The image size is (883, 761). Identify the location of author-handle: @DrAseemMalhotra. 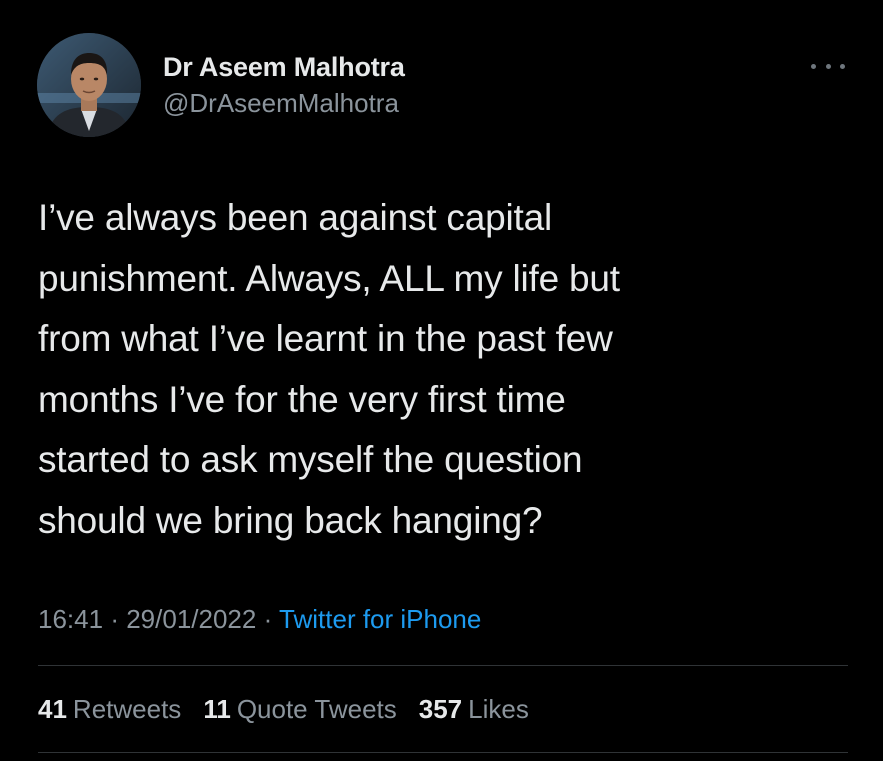
(281, 103).